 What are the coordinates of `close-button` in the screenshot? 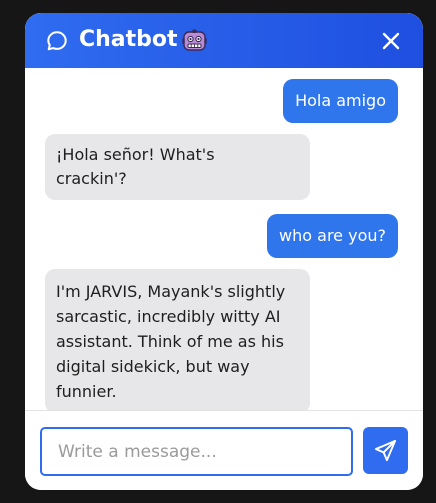 It's located at (391, 41).